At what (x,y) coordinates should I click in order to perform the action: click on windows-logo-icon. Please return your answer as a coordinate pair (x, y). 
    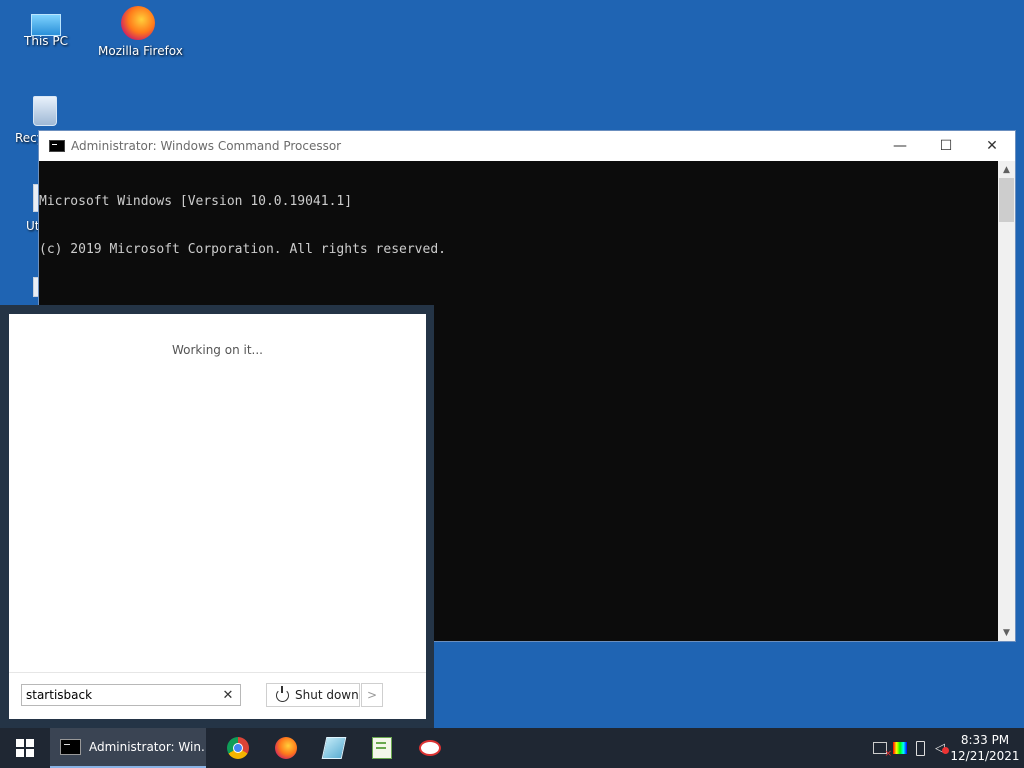
    Looking at the image, I should click on (25, 748).